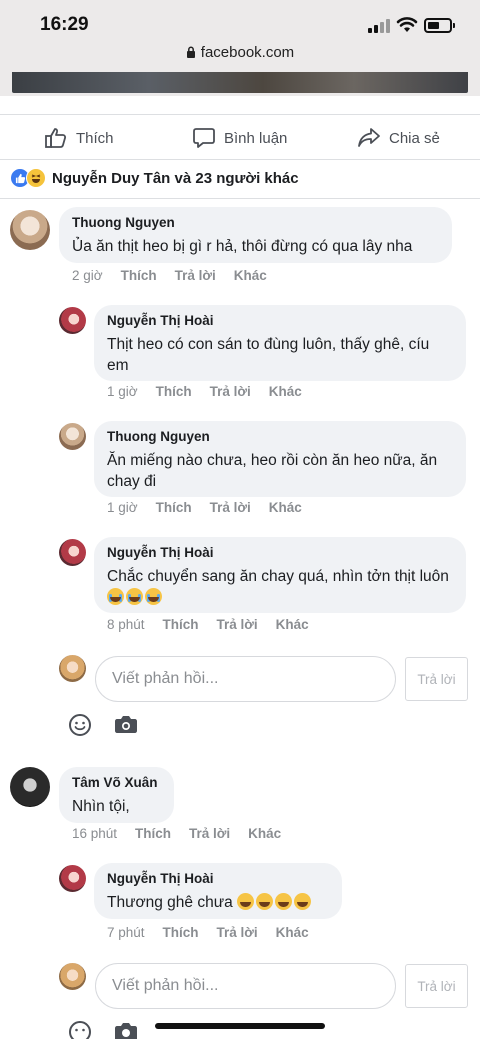 This screenshot has width=480, height=1039. I want to click on comment-meta: 2 giờ Thích Trả lời Khác, so click(169, 275).